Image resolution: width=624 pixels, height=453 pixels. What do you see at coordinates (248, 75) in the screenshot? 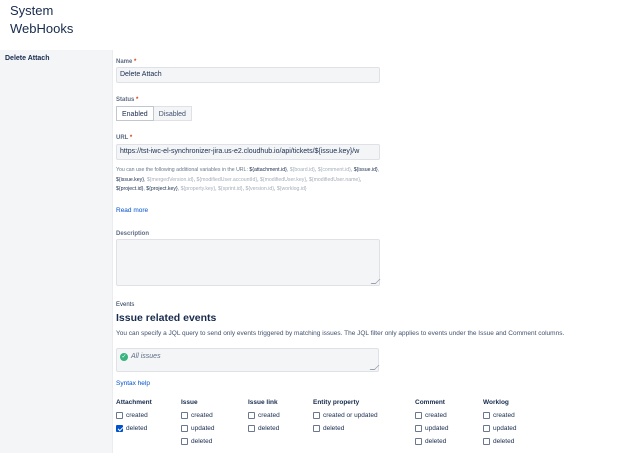
I see `name-input: Delete Attach` at bounding box center [248, 75].